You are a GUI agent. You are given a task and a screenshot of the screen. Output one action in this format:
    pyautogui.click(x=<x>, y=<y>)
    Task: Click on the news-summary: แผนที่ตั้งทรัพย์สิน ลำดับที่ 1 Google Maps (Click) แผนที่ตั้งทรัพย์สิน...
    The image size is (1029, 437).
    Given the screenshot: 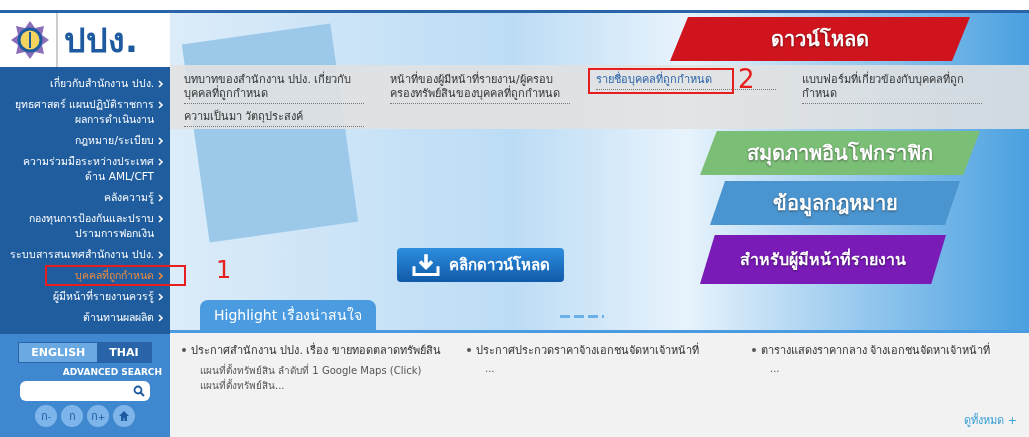 What is the action you would take?
    pyautogui.click(x=311, y=378)
    